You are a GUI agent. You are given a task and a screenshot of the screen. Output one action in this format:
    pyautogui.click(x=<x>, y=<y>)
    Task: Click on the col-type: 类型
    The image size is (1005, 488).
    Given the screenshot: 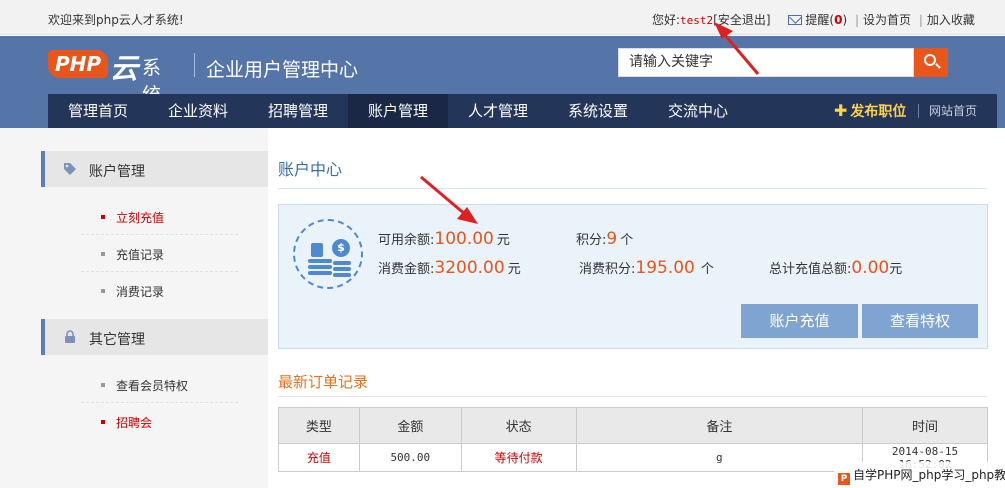 What is the action you would take?
    pyautogui.click(x=319, y=425)
    